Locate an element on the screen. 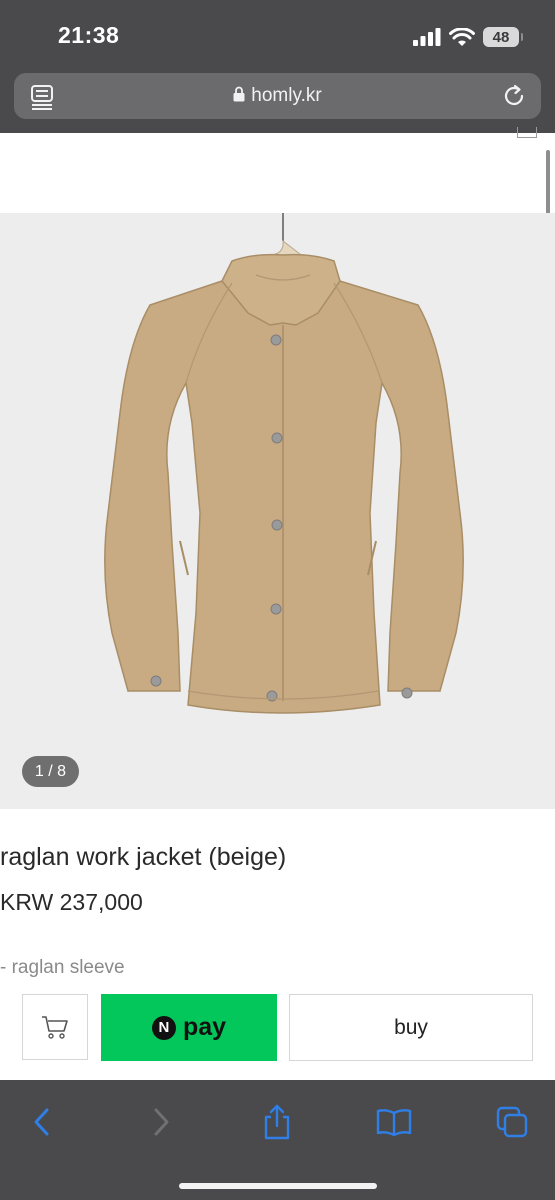  share-button is located at coordinates (277, 1122).